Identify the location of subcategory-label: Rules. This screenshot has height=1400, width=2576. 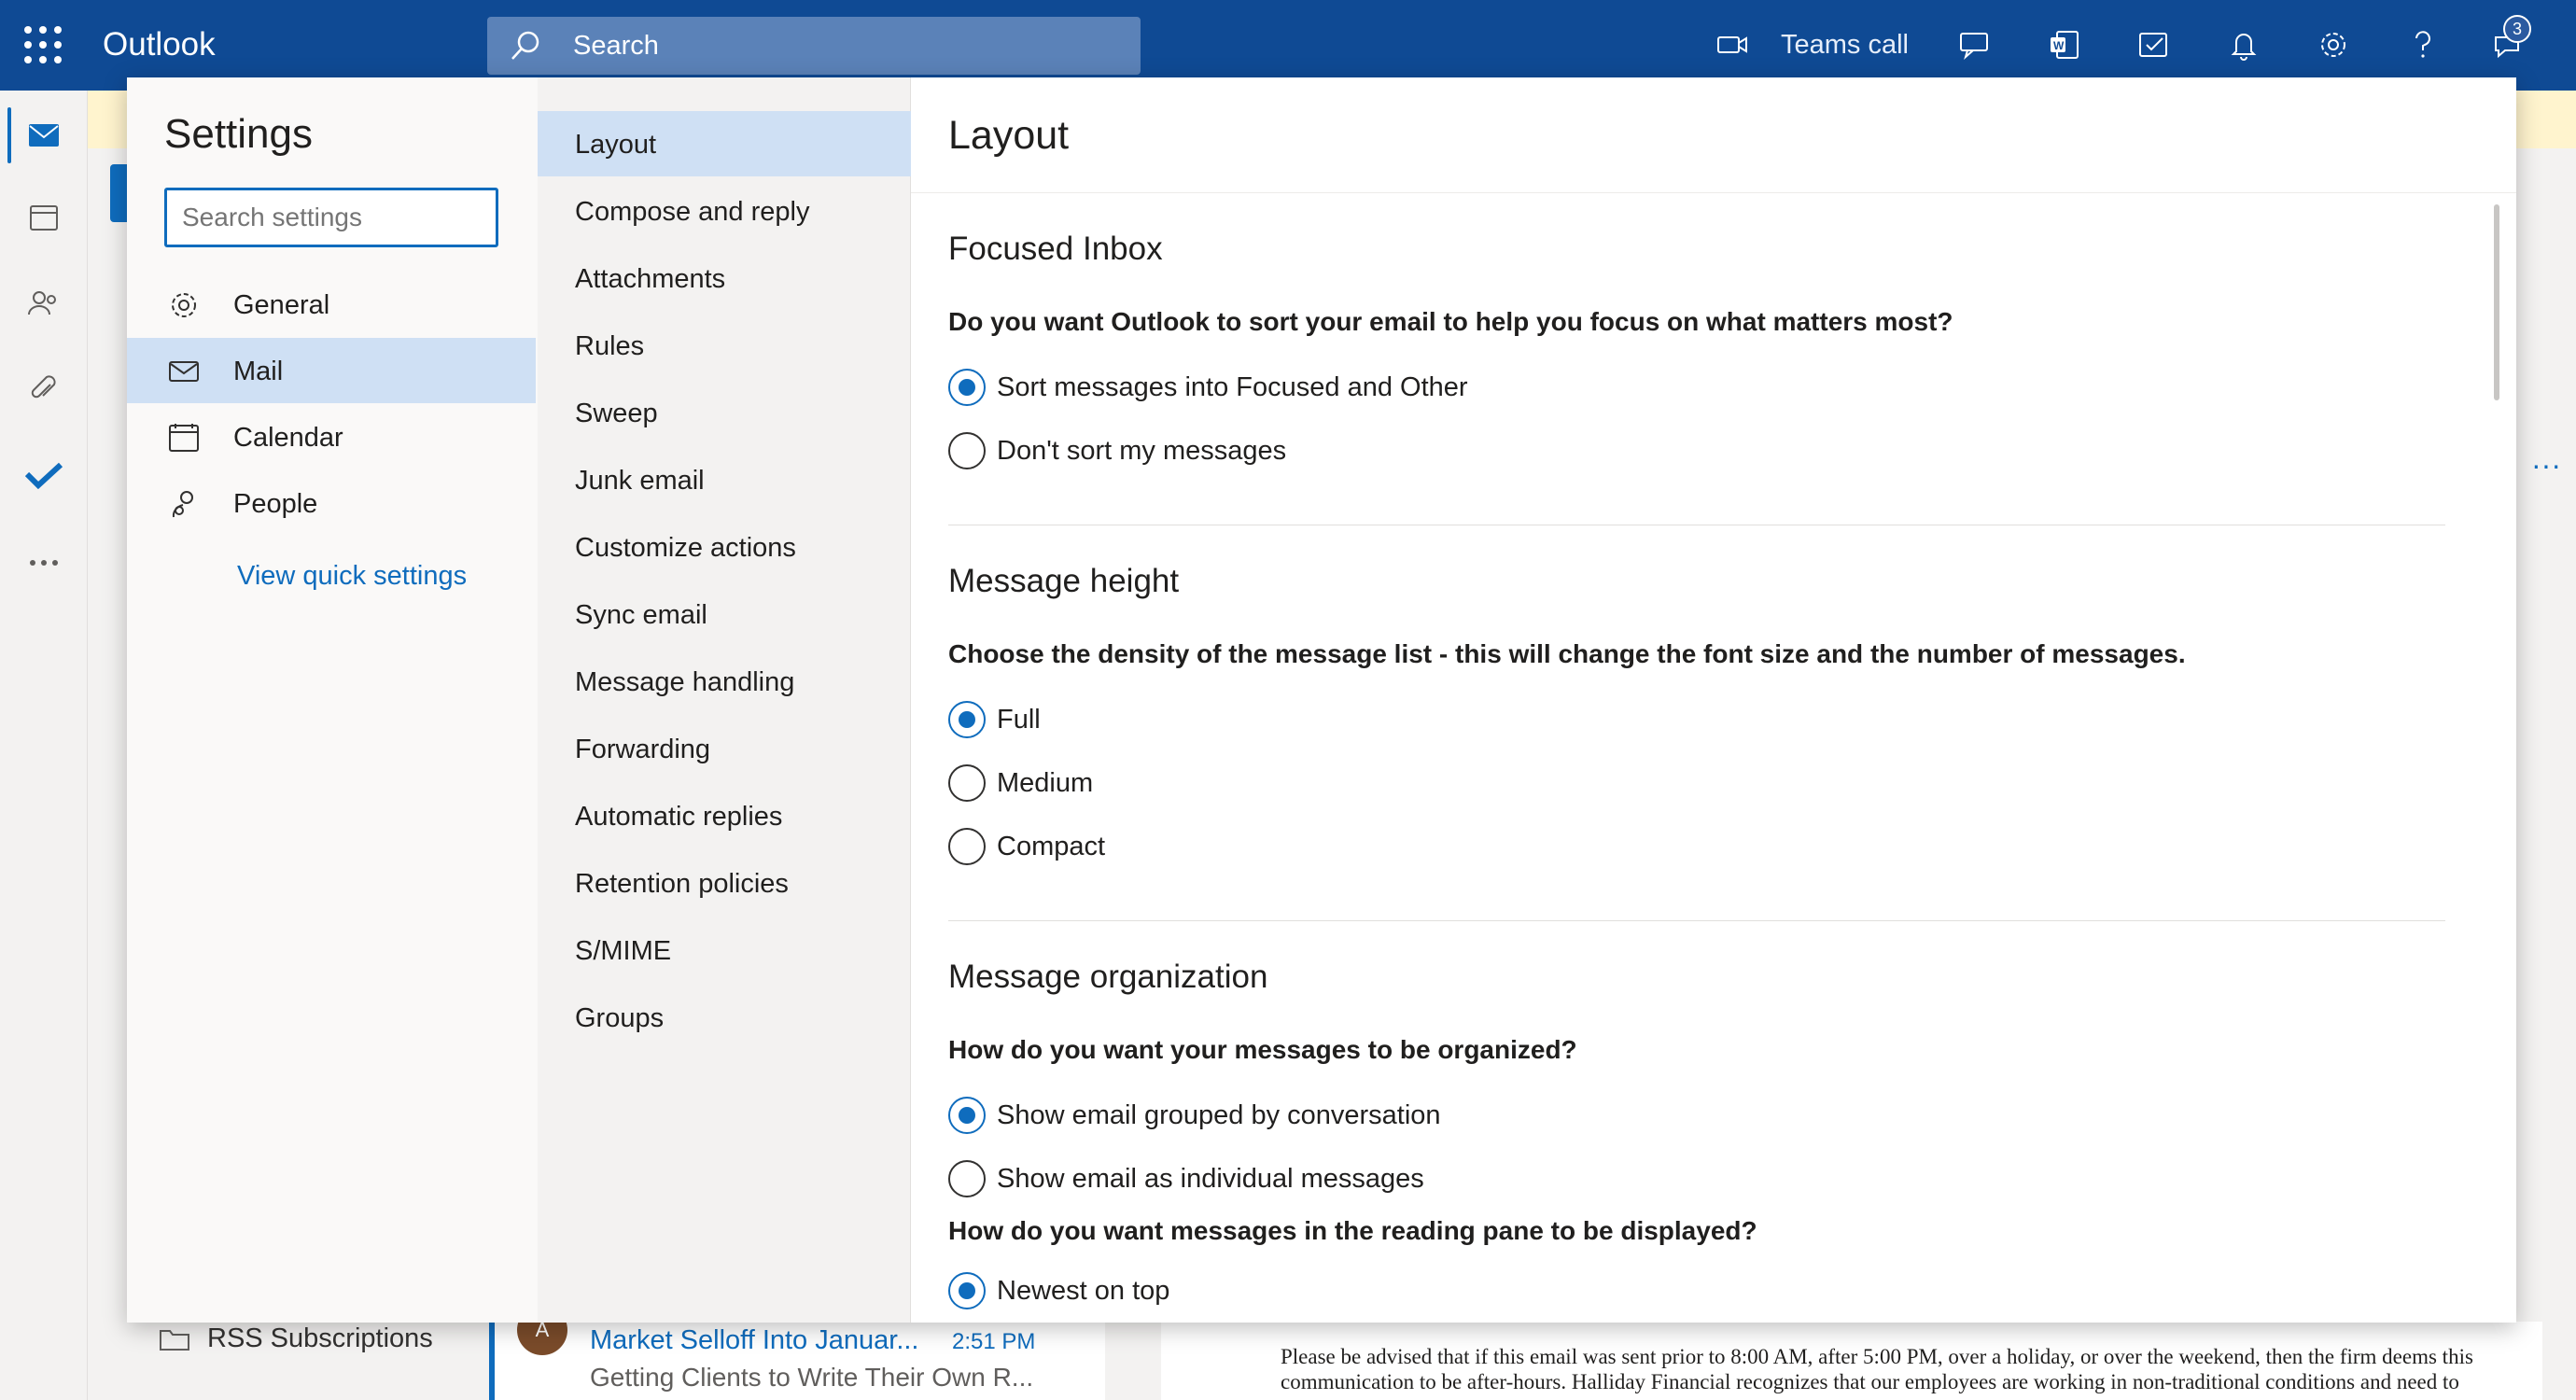
(610, 346).